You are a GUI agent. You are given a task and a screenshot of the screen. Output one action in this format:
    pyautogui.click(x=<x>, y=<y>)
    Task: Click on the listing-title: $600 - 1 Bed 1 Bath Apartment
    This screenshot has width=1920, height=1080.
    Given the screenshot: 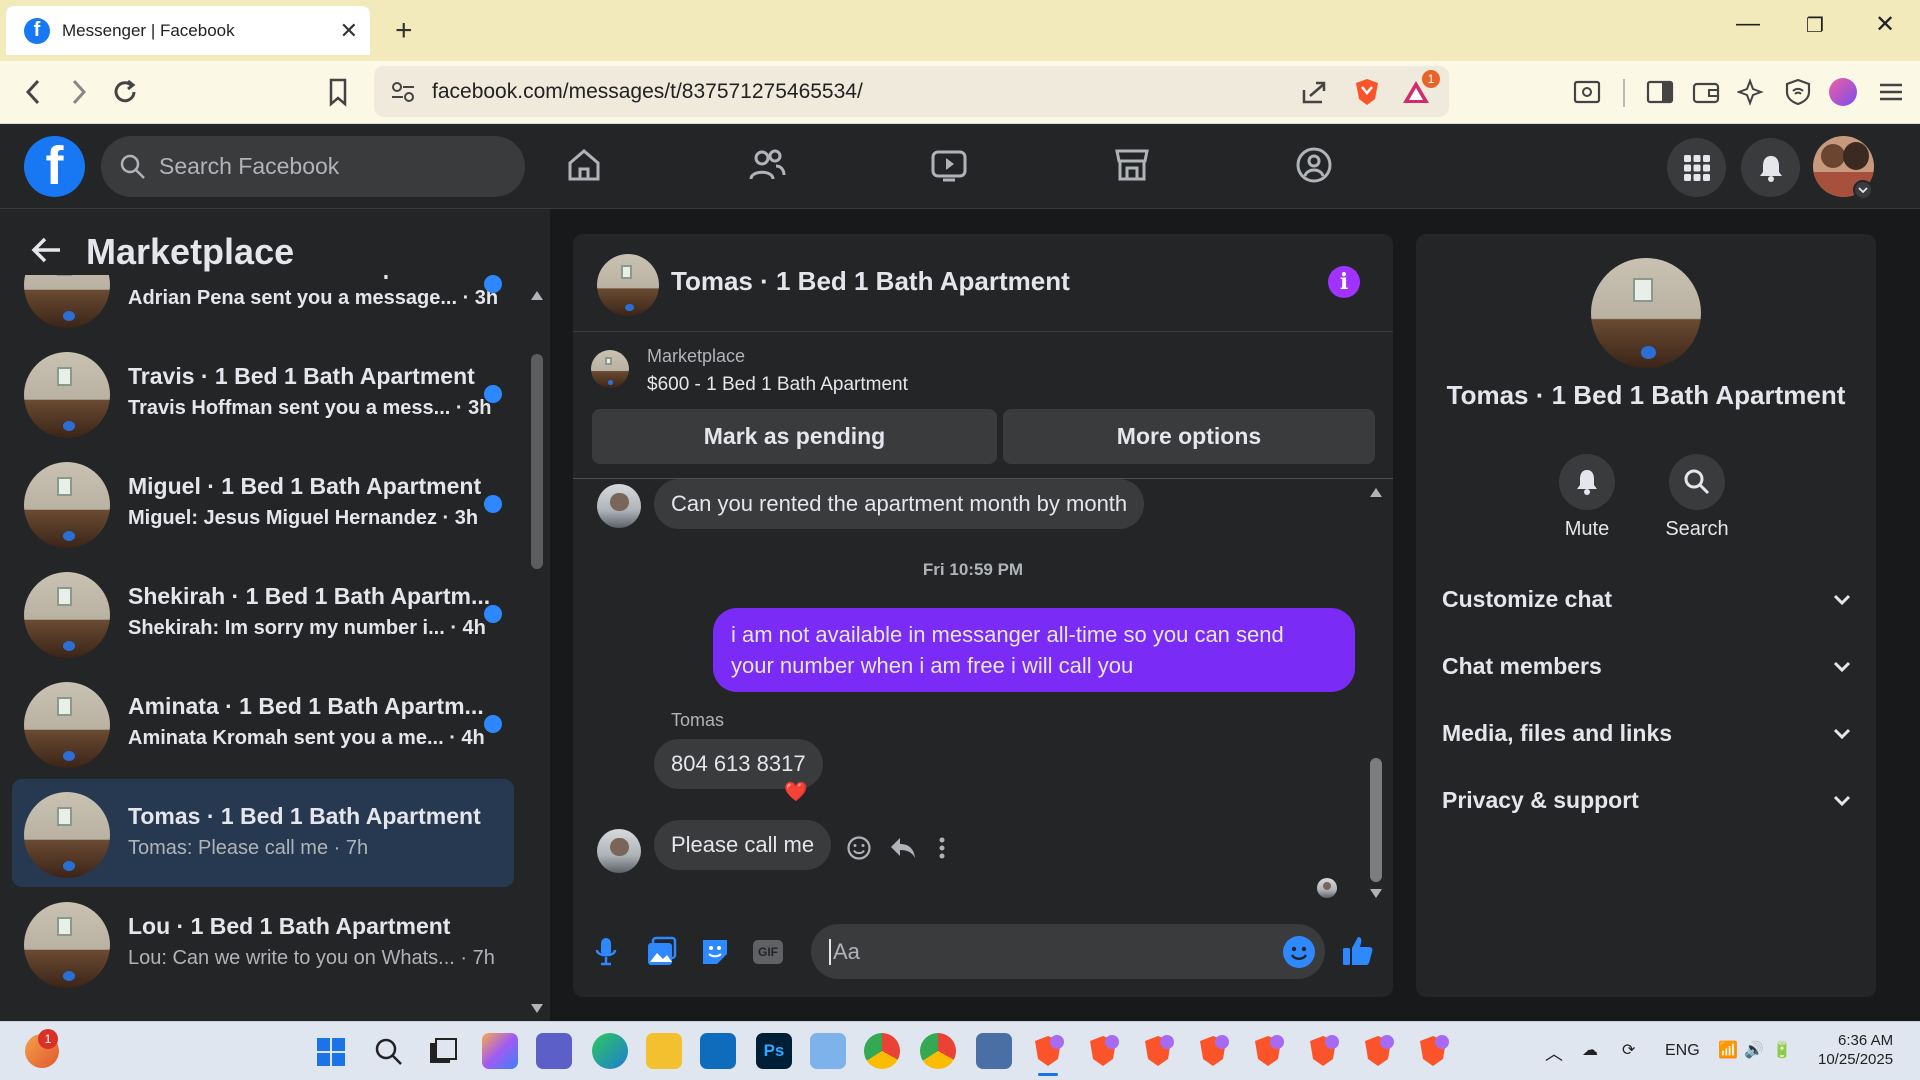 What is the action you would take?
    pyautogui.click(x=777, y=385)
    